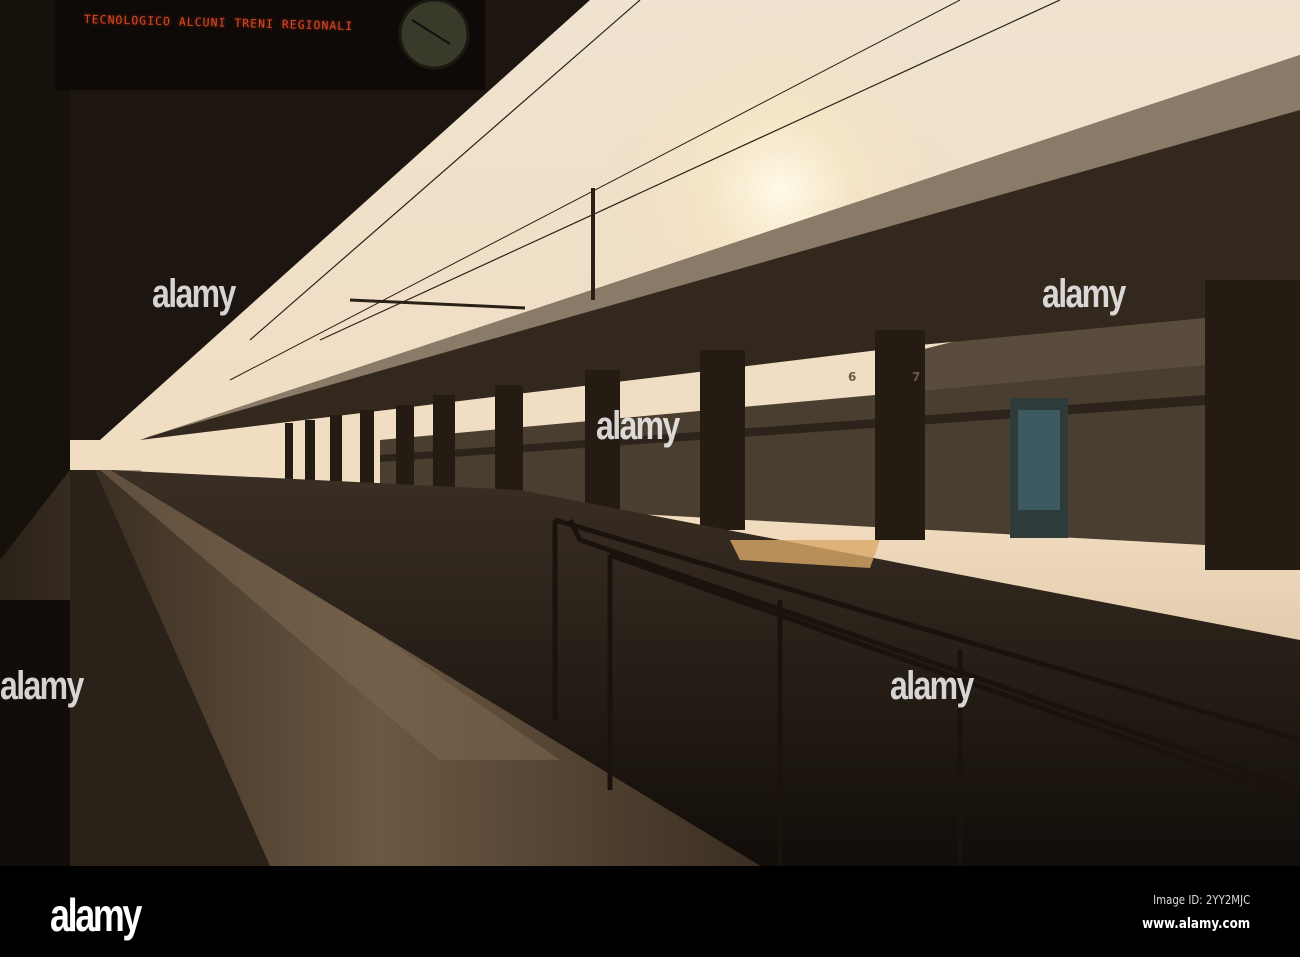  I want to click on alamy-logo: alamy, so click(96, 915).